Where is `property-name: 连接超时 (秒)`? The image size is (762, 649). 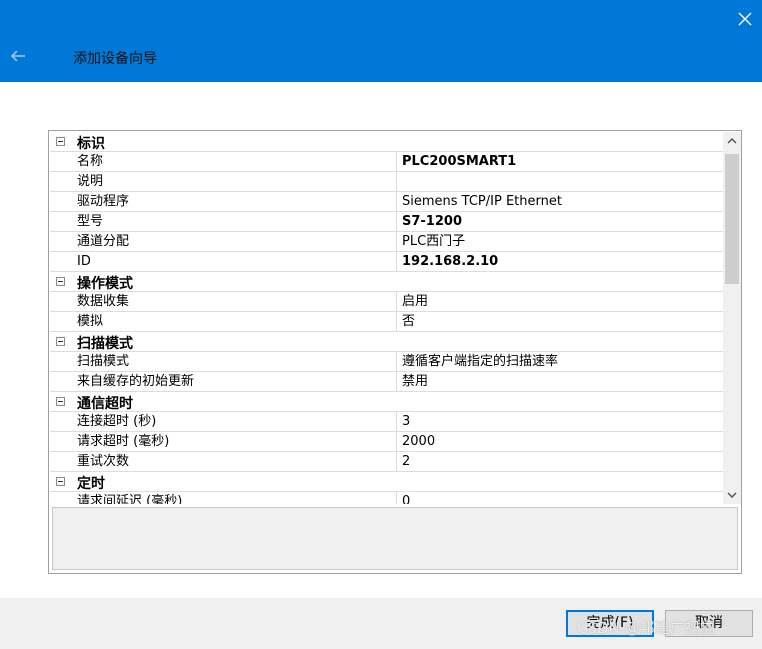 property-name: 连接超时 (秒) is located at coordinates (234, 422).